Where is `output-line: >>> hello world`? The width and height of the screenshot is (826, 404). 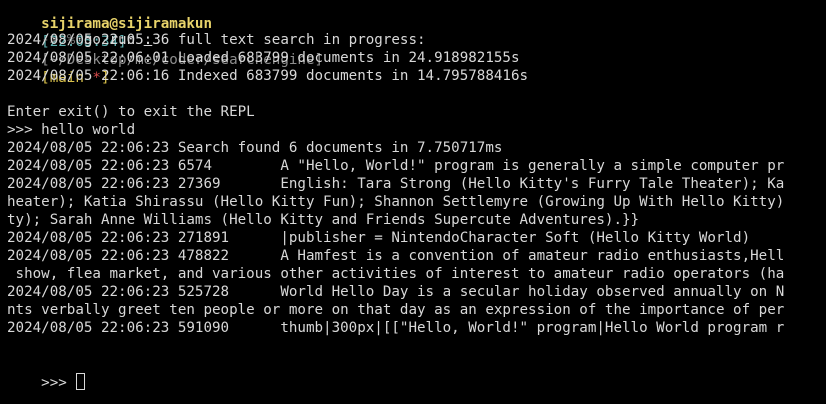 output-line: >>> hello world is located at coordinates (71, 130).